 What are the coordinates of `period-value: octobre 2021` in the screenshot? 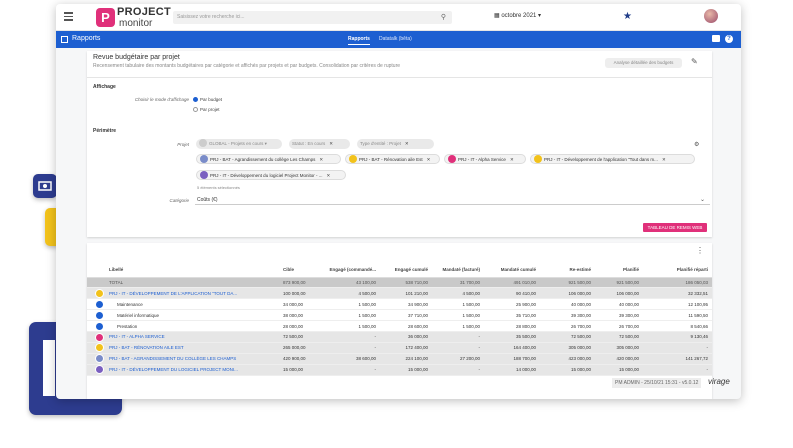 It's located at (519, 16).